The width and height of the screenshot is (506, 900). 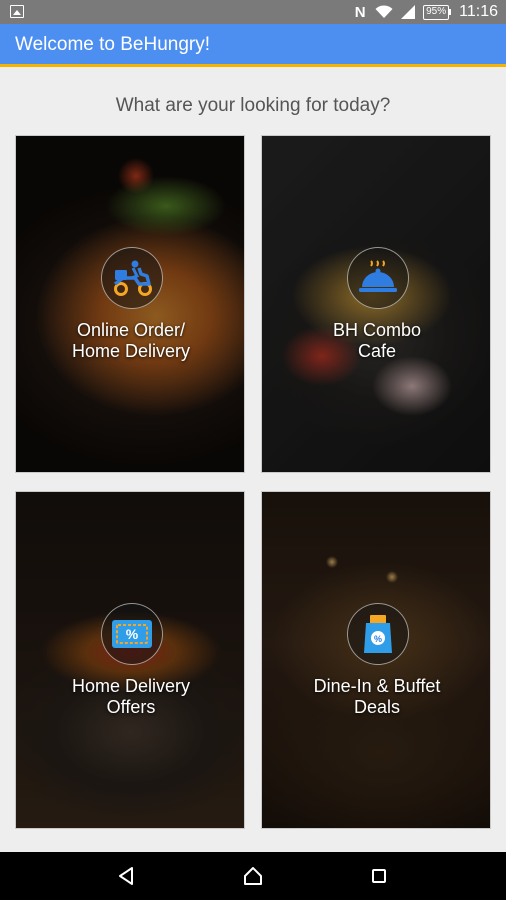 I want to click on discount-bag-icon: %, so click(x=378, y=634).